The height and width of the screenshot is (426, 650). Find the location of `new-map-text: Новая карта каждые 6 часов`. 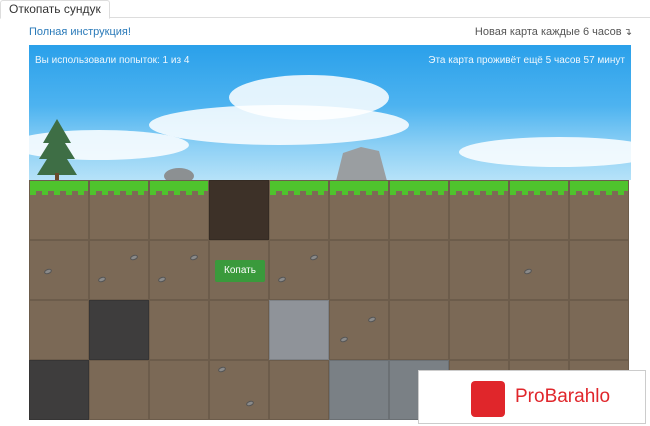

new-map-text: Новая карта каждые 6 часов is located at coordinates (548, 32).